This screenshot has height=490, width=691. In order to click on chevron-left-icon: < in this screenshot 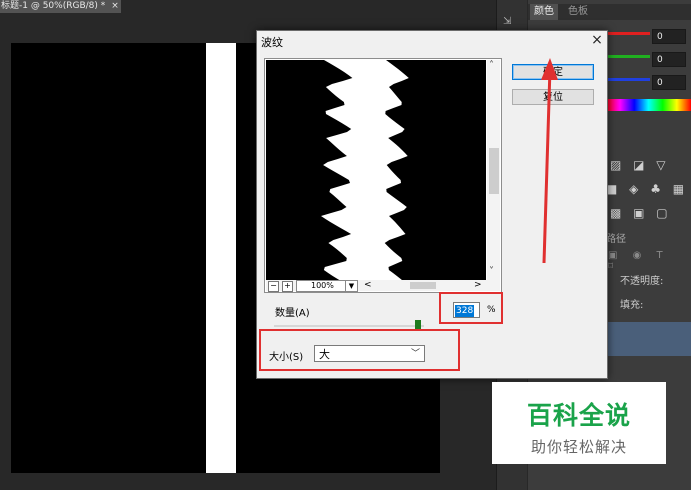, I will do `click(368, 285)`.